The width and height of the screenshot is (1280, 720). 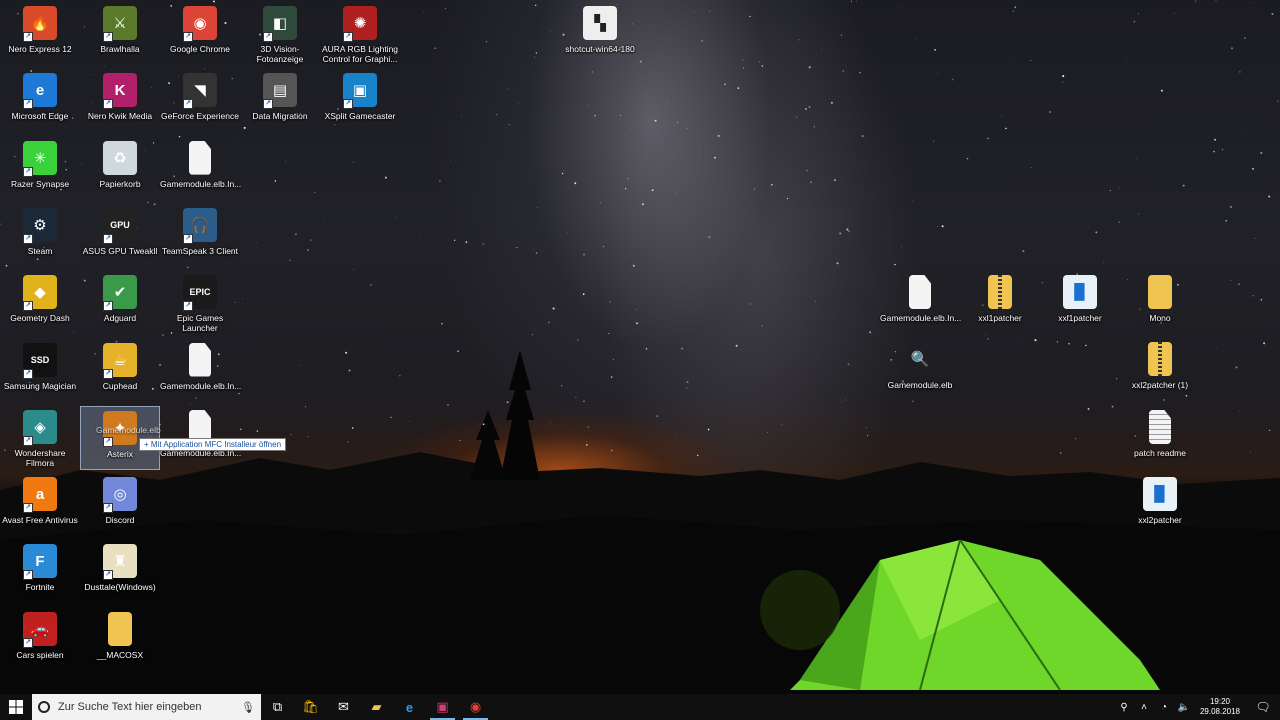 I want to click on desktop-icon: __MACOSX, so click(x=120, y=640).